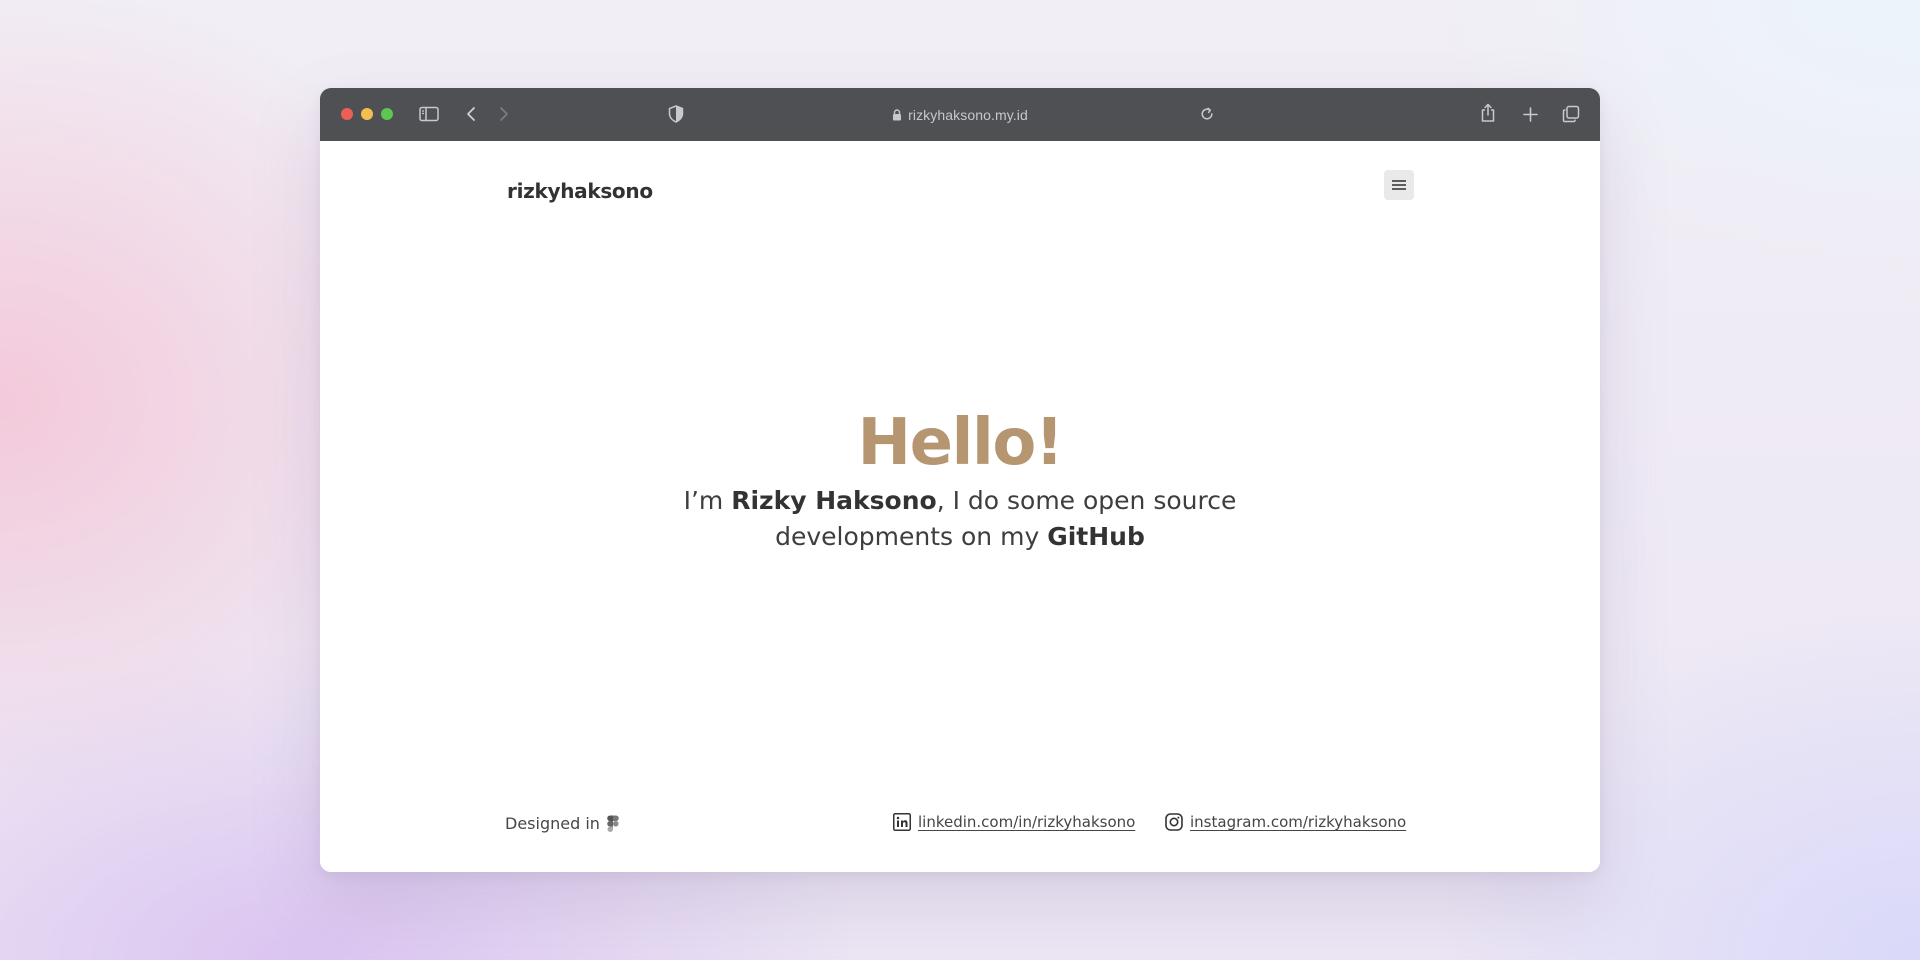  Describe the element at coordinates (504, 114) in the screenshot. I see `forward-icon` at that location.